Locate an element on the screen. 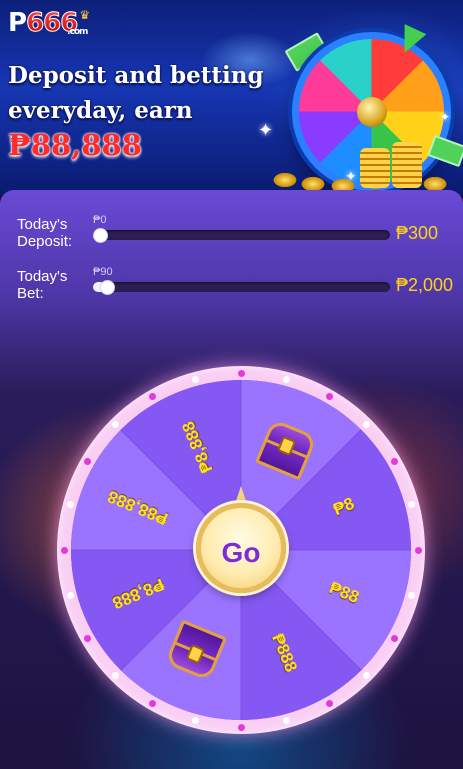  logo-letter: P is located at coordinates (17, 23).